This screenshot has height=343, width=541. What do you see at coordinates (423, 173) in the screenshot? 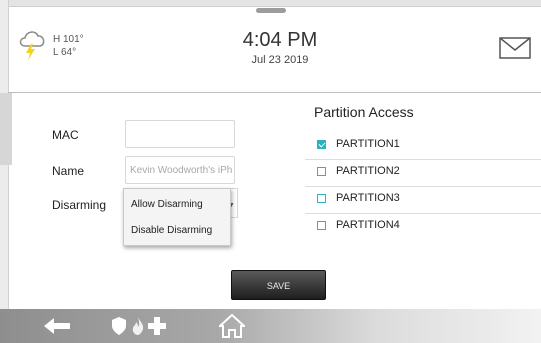
I see `partition-row: PARTITION2` at bounding box center [423, 173].